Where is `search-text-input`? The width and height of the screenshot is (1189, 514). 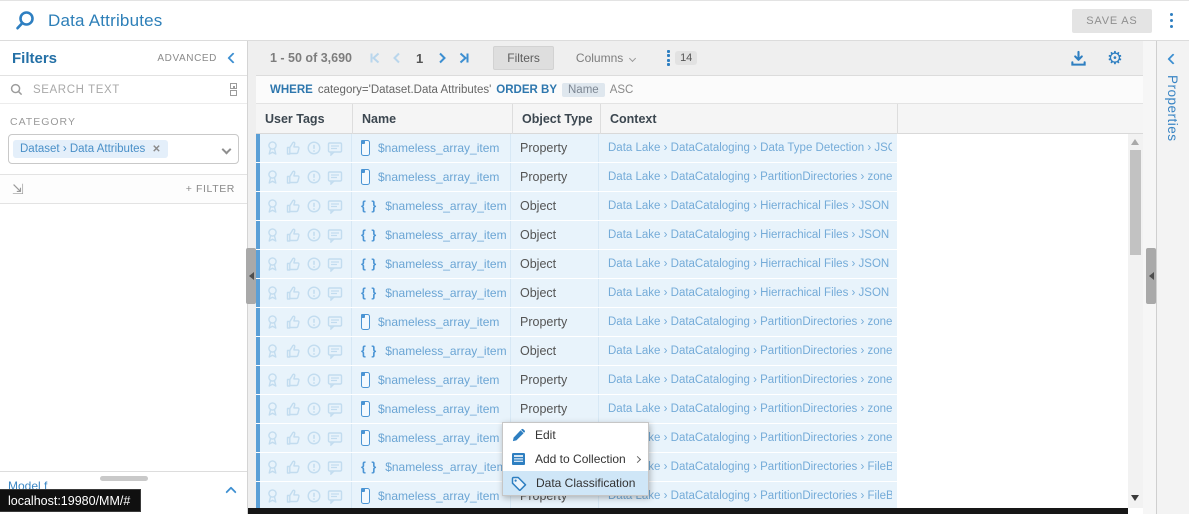
search-text-input is located at coordinates (130, 89).